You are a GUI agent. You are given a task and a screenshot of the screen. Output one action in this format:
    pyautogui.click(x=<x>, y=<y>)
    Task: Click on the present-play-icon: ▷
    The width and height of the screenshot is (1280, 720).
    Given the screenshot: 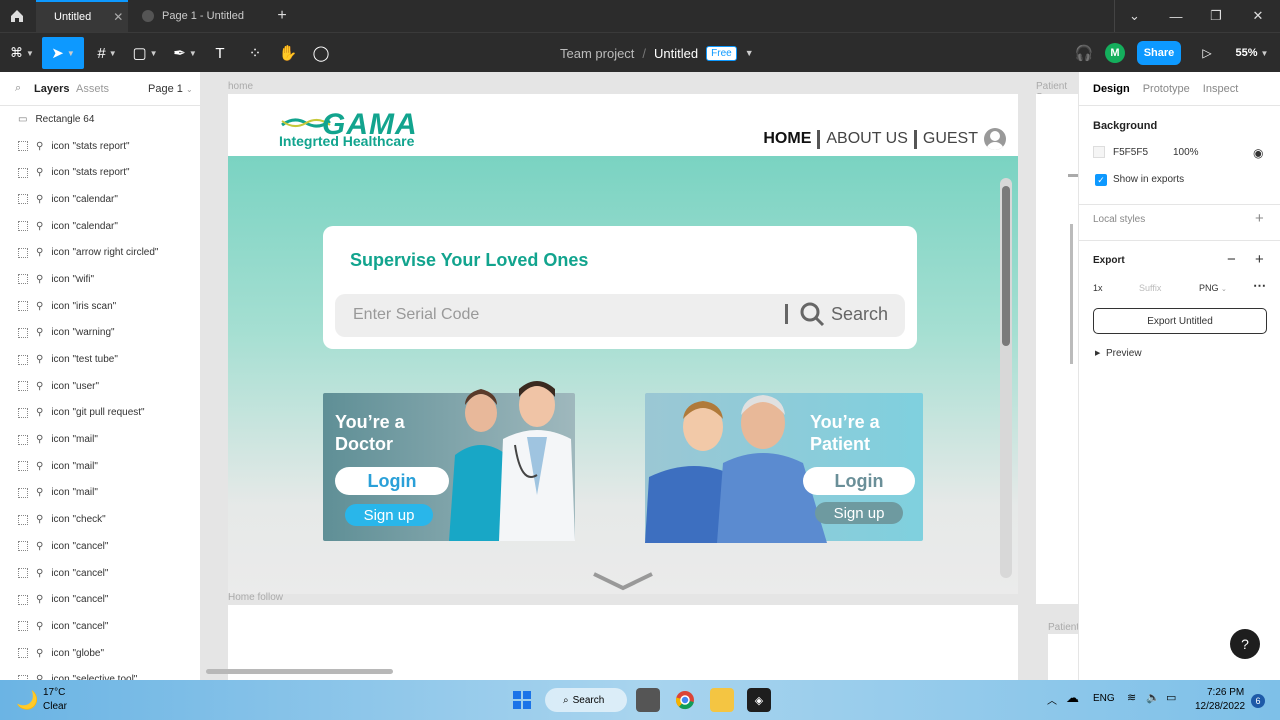 What is the action you would take?
    pyautogui.click(x=1207, y=53)
    